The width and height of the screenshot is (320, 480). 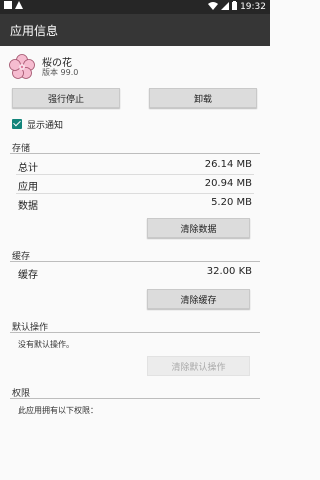 What do you see at coordinates (8, 5) in the screenshot?
I see `notification-square-icon` at bounding box center [8, 5].